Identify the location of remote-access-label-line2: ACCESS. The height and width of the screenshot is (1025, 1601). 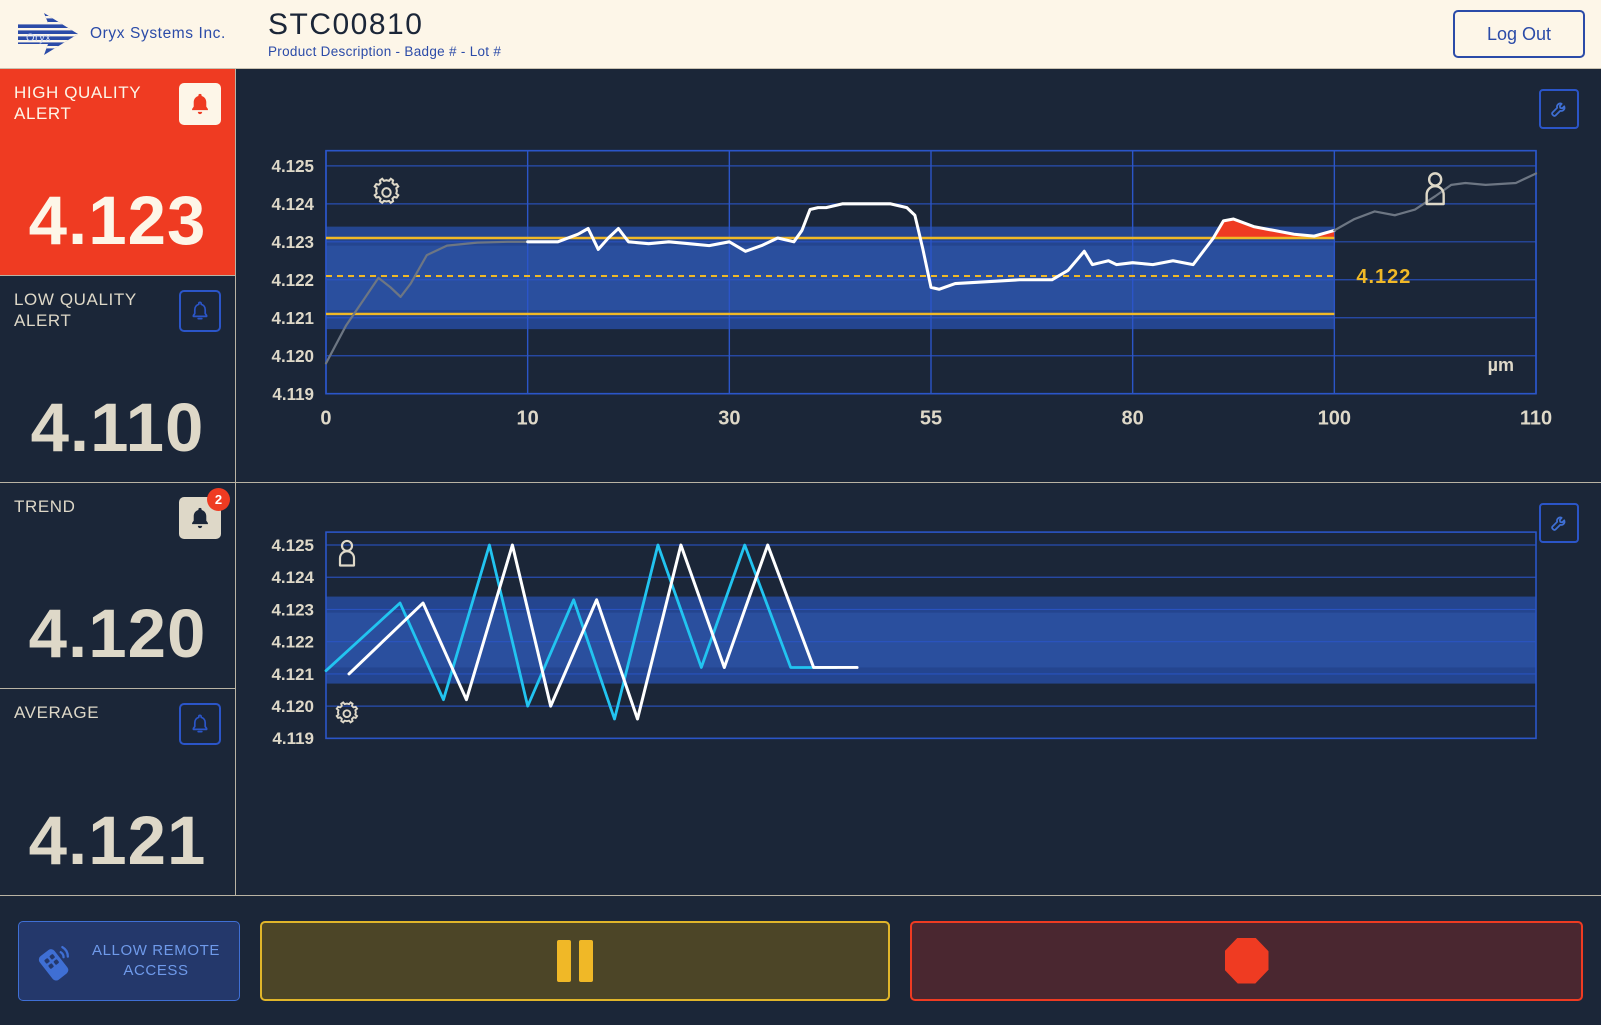
(156, 970).